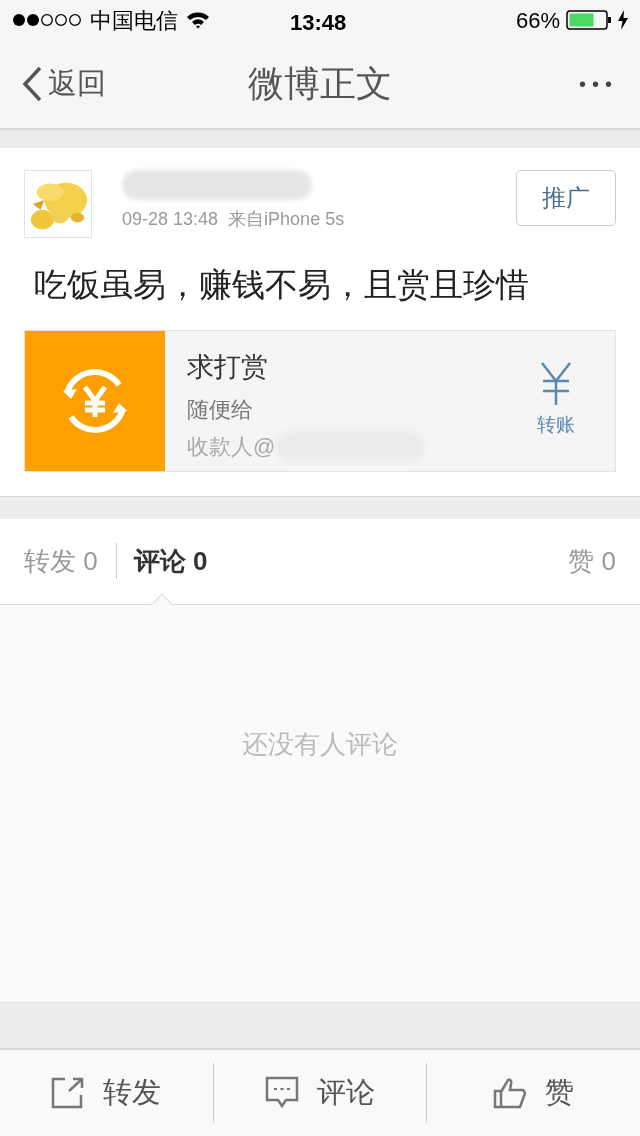  I want to click on battery-percent: 66%, so click(537, 20).